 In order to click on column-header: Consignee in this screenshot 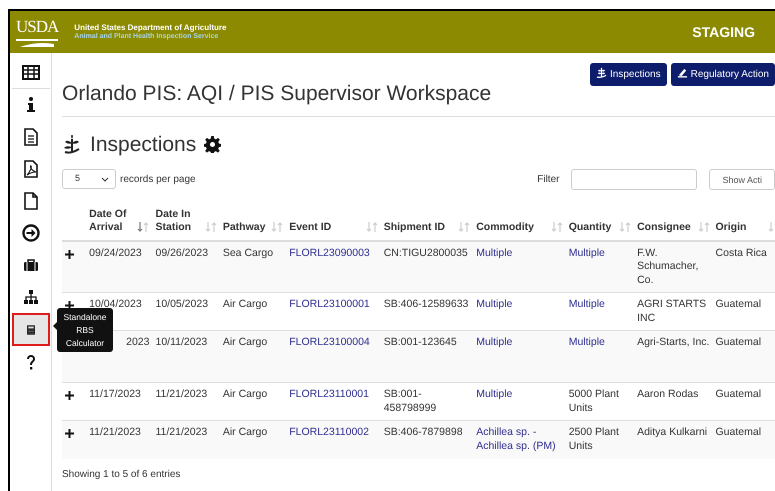, I will do `click(664, 228)`.